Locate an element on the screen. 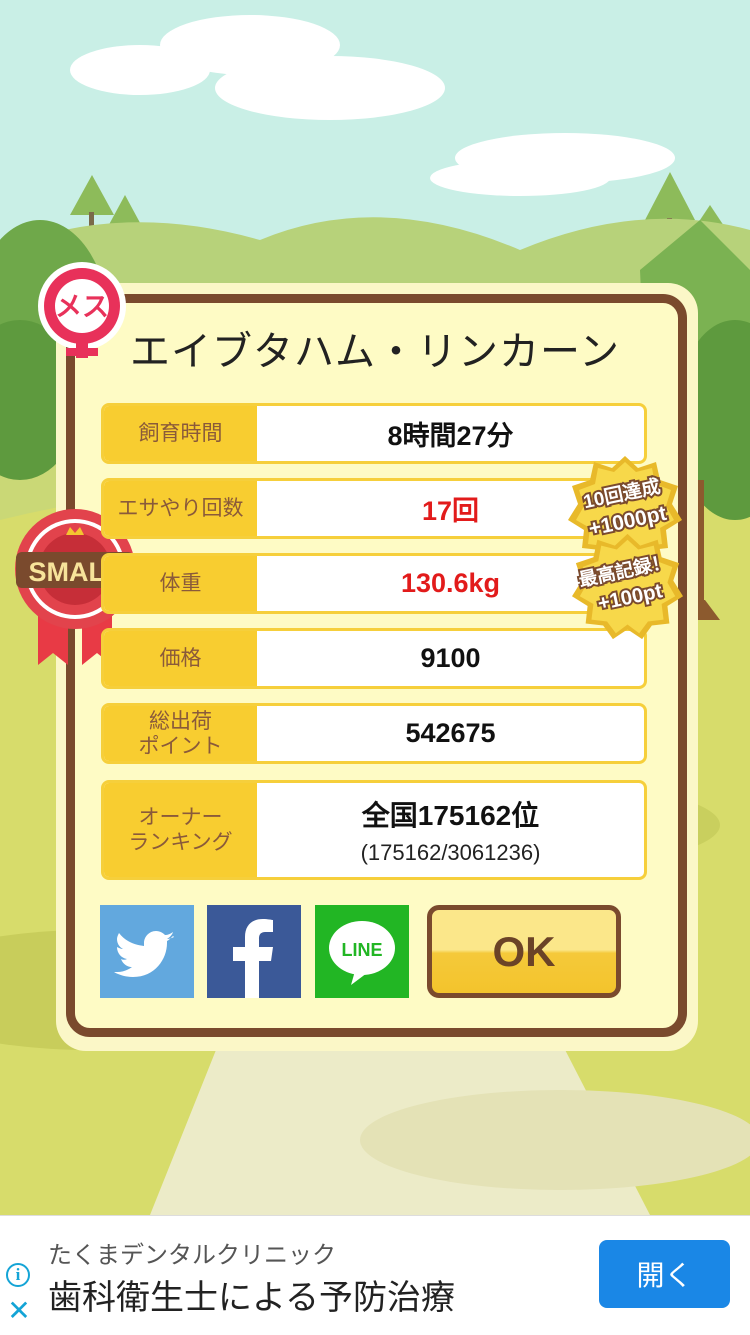 This screenshot has height=1335, width=750. ad-close-icon: ✕ is located at coordinates (19, 1311).